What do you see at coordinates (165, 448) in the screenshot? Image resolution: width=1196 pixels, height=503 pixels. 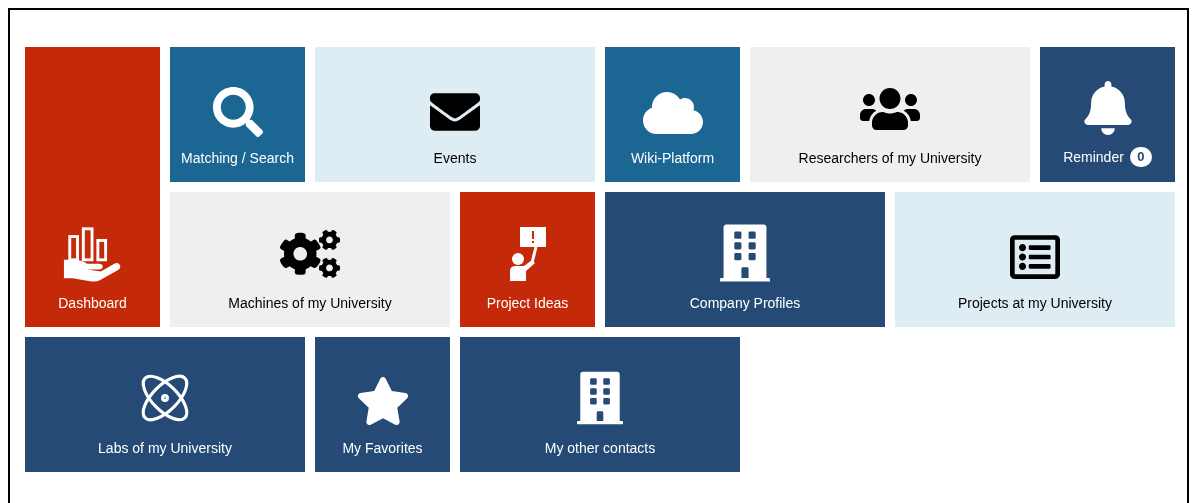 I see `tile-label: Labs of my University` at bounding box center [165, 448].